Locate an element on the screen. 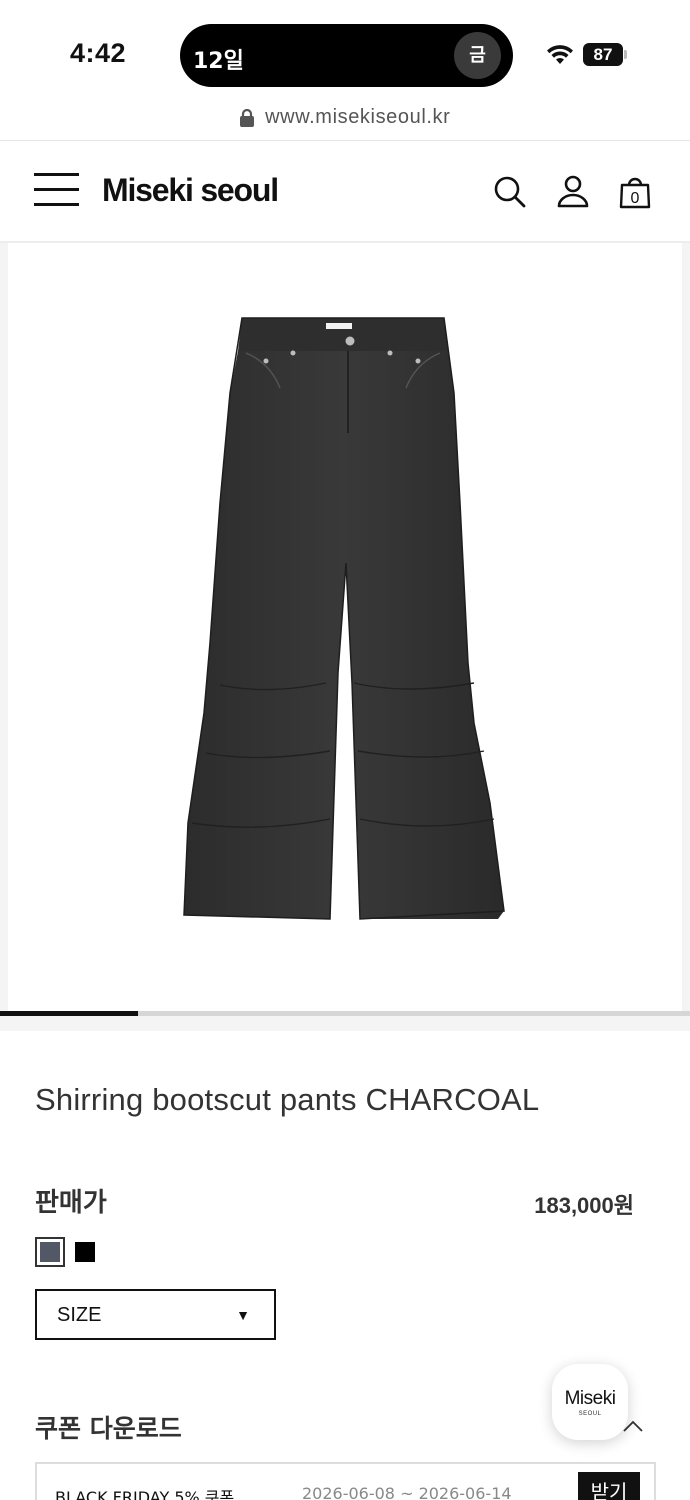  size-select-value: SIZE is located at coordinates (79, 1315).